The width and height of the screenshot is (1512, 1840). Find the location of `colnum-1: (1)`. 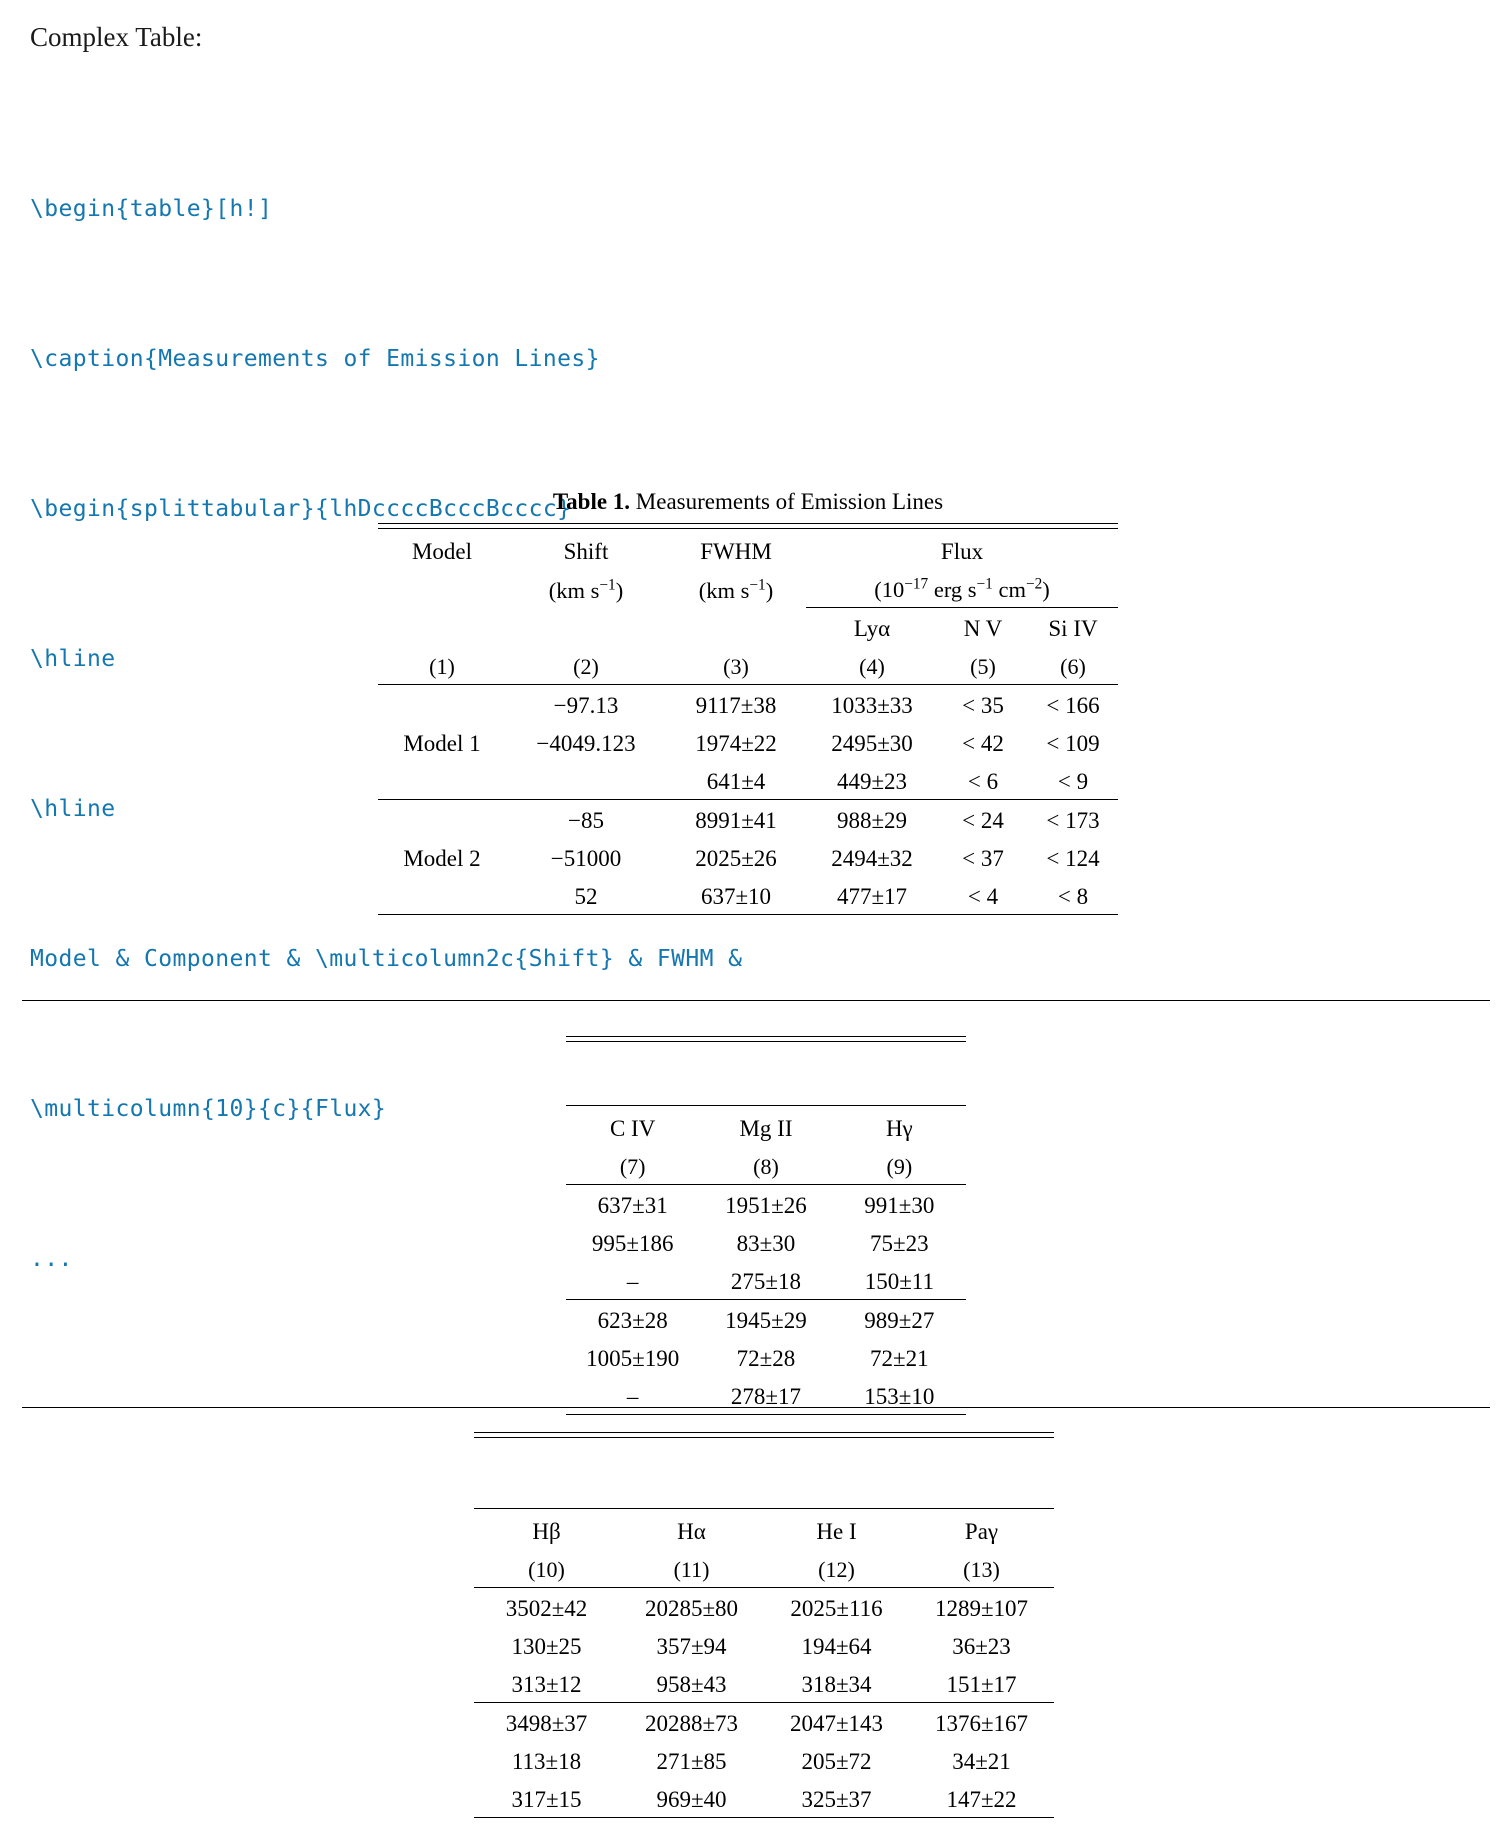

colnum-1: (1) is located at coordinates (442, 665).